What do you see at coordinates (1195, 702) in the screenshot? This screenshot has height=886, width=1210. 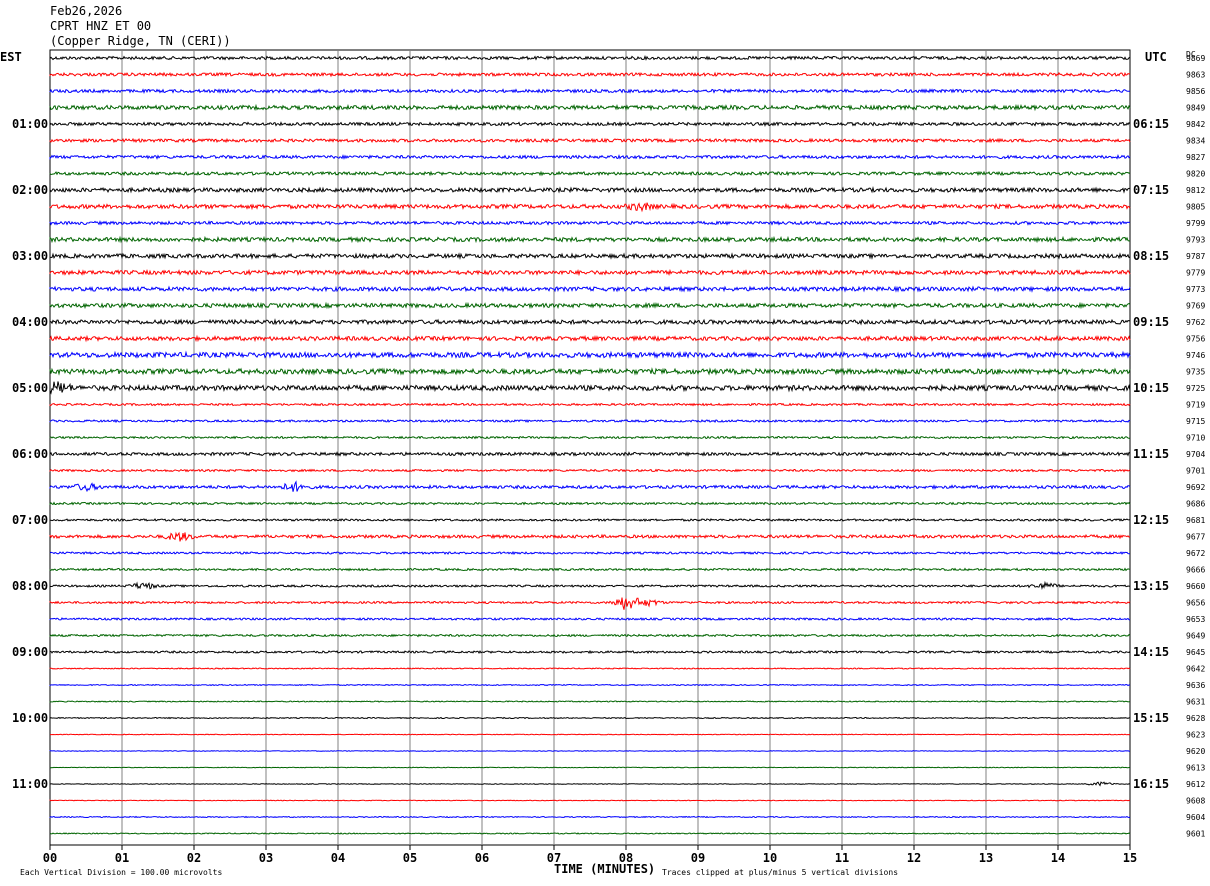 I see `dc-value-label: 9631` at bounding box center [1195, 702].